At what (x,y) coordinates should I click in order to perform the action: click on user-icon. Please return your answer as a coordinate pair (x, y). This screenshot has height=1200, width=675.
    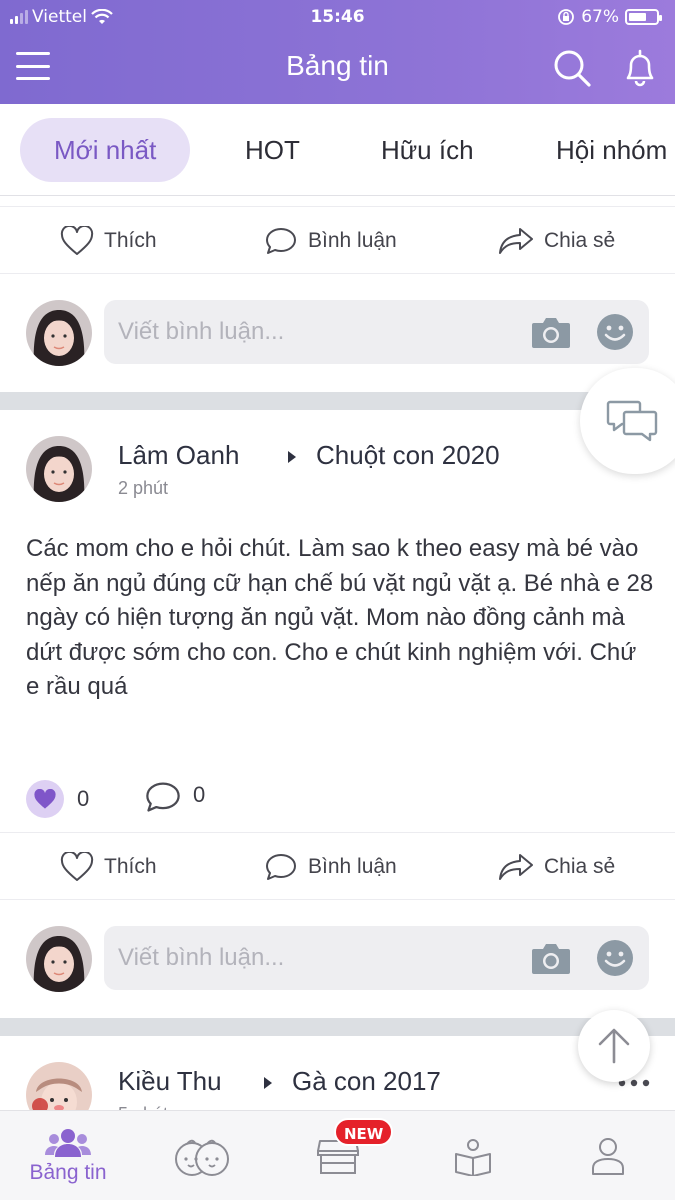
    Looking at the image, I should click on (608, 1156).